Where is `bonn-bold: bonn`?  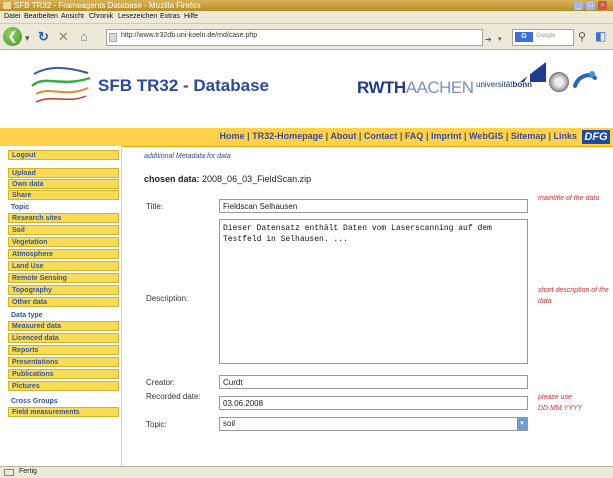
bonn-bold: bonn is located at coordinates (522, 84).